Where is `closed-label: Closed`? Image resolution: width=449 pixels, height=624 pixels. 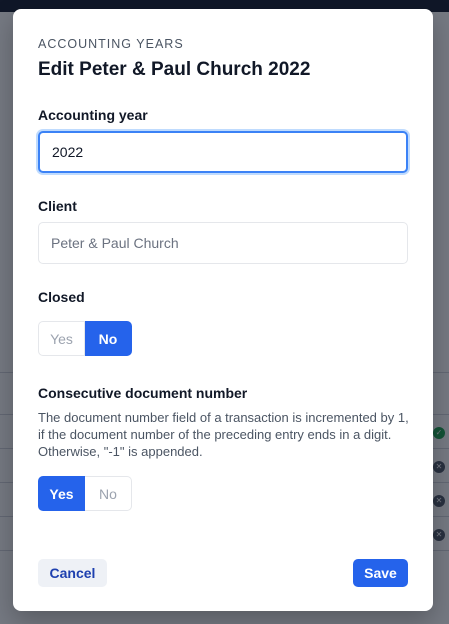 closed-label: Closed is located at coordinates (61, 297).